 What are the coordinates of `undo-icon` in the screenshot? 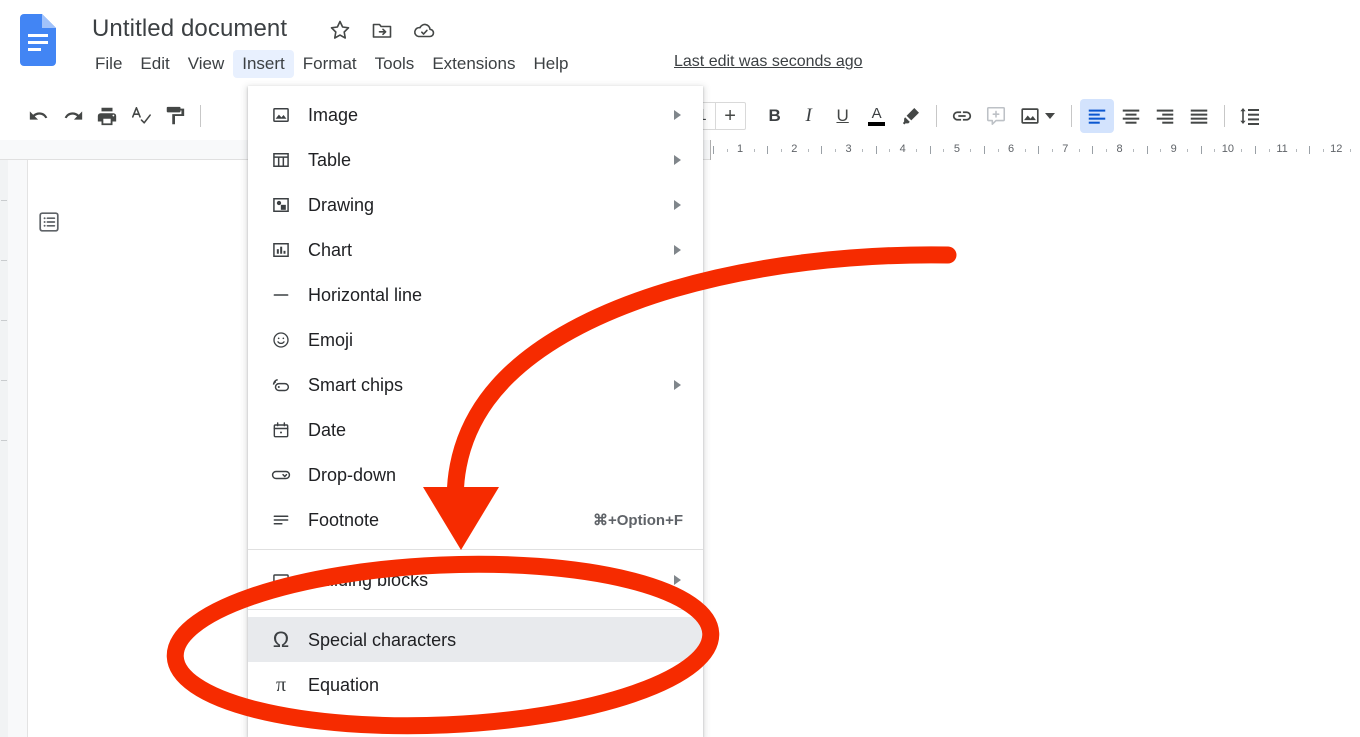 It's located at (39, 116).